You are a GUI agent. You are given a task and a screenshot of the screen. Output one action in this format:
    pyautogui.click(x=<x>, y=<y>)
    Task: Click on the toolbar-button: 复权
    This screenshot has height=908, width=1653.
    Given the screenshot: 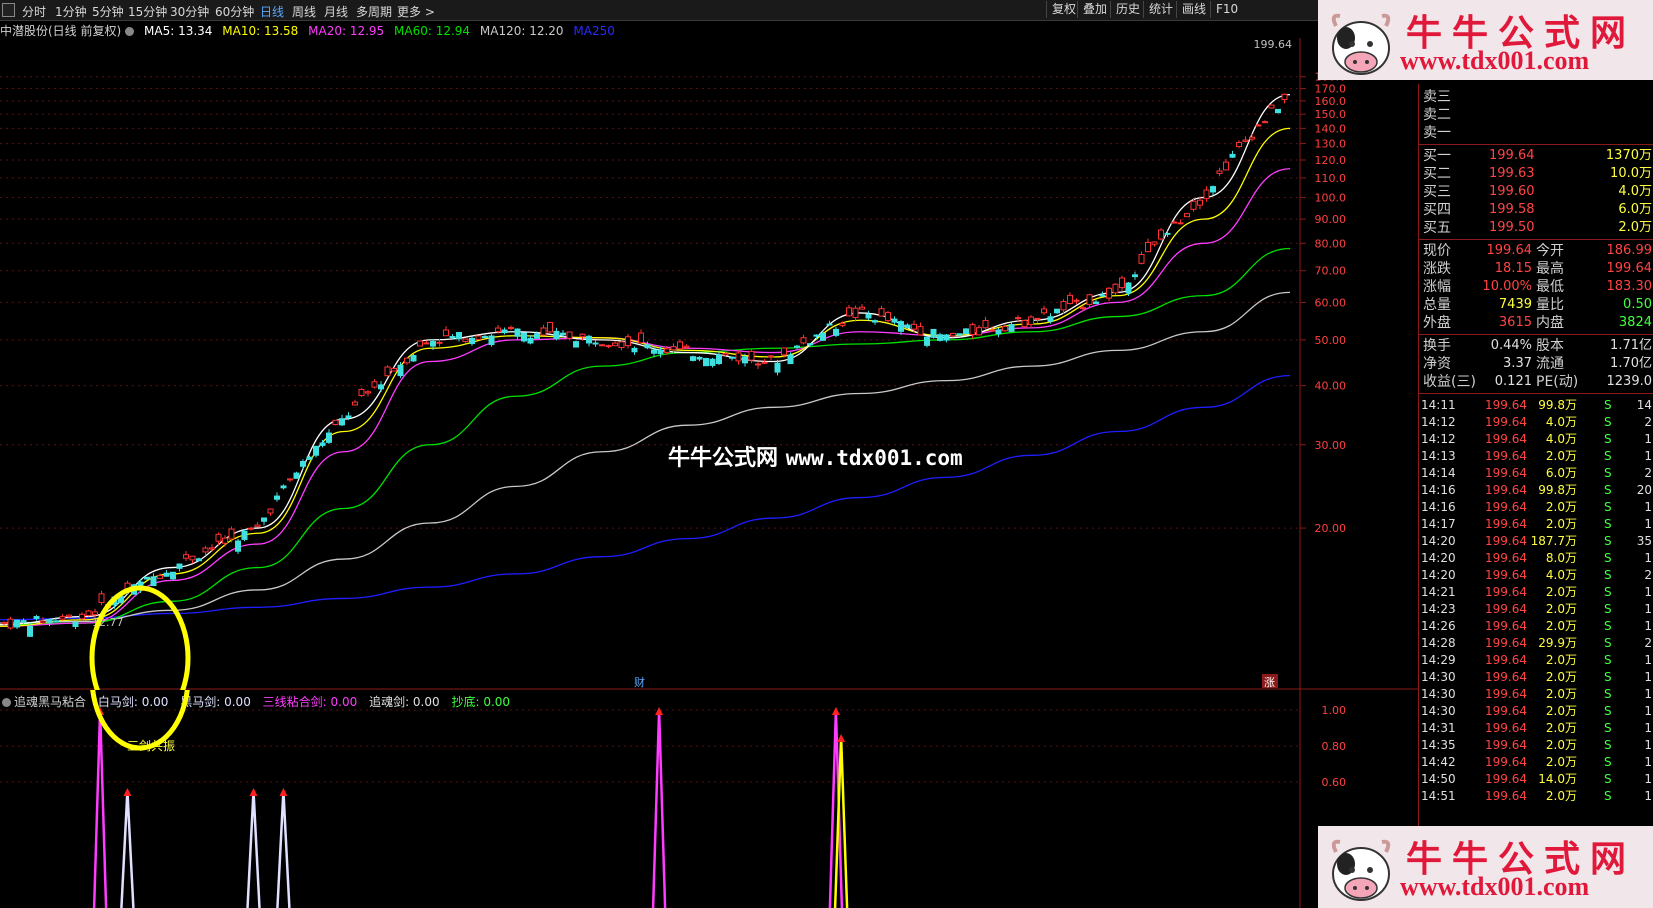 What is the action you would take?
    pyautogui.click(x=1063, y=9)
    